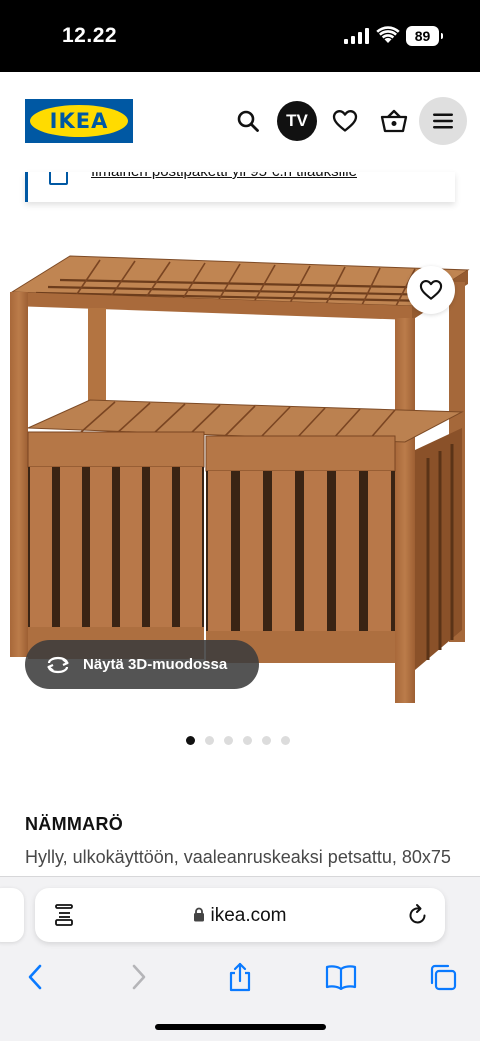  I want to click on view-3d-button: Näytä 3D-muodossa, so click(142, 664).